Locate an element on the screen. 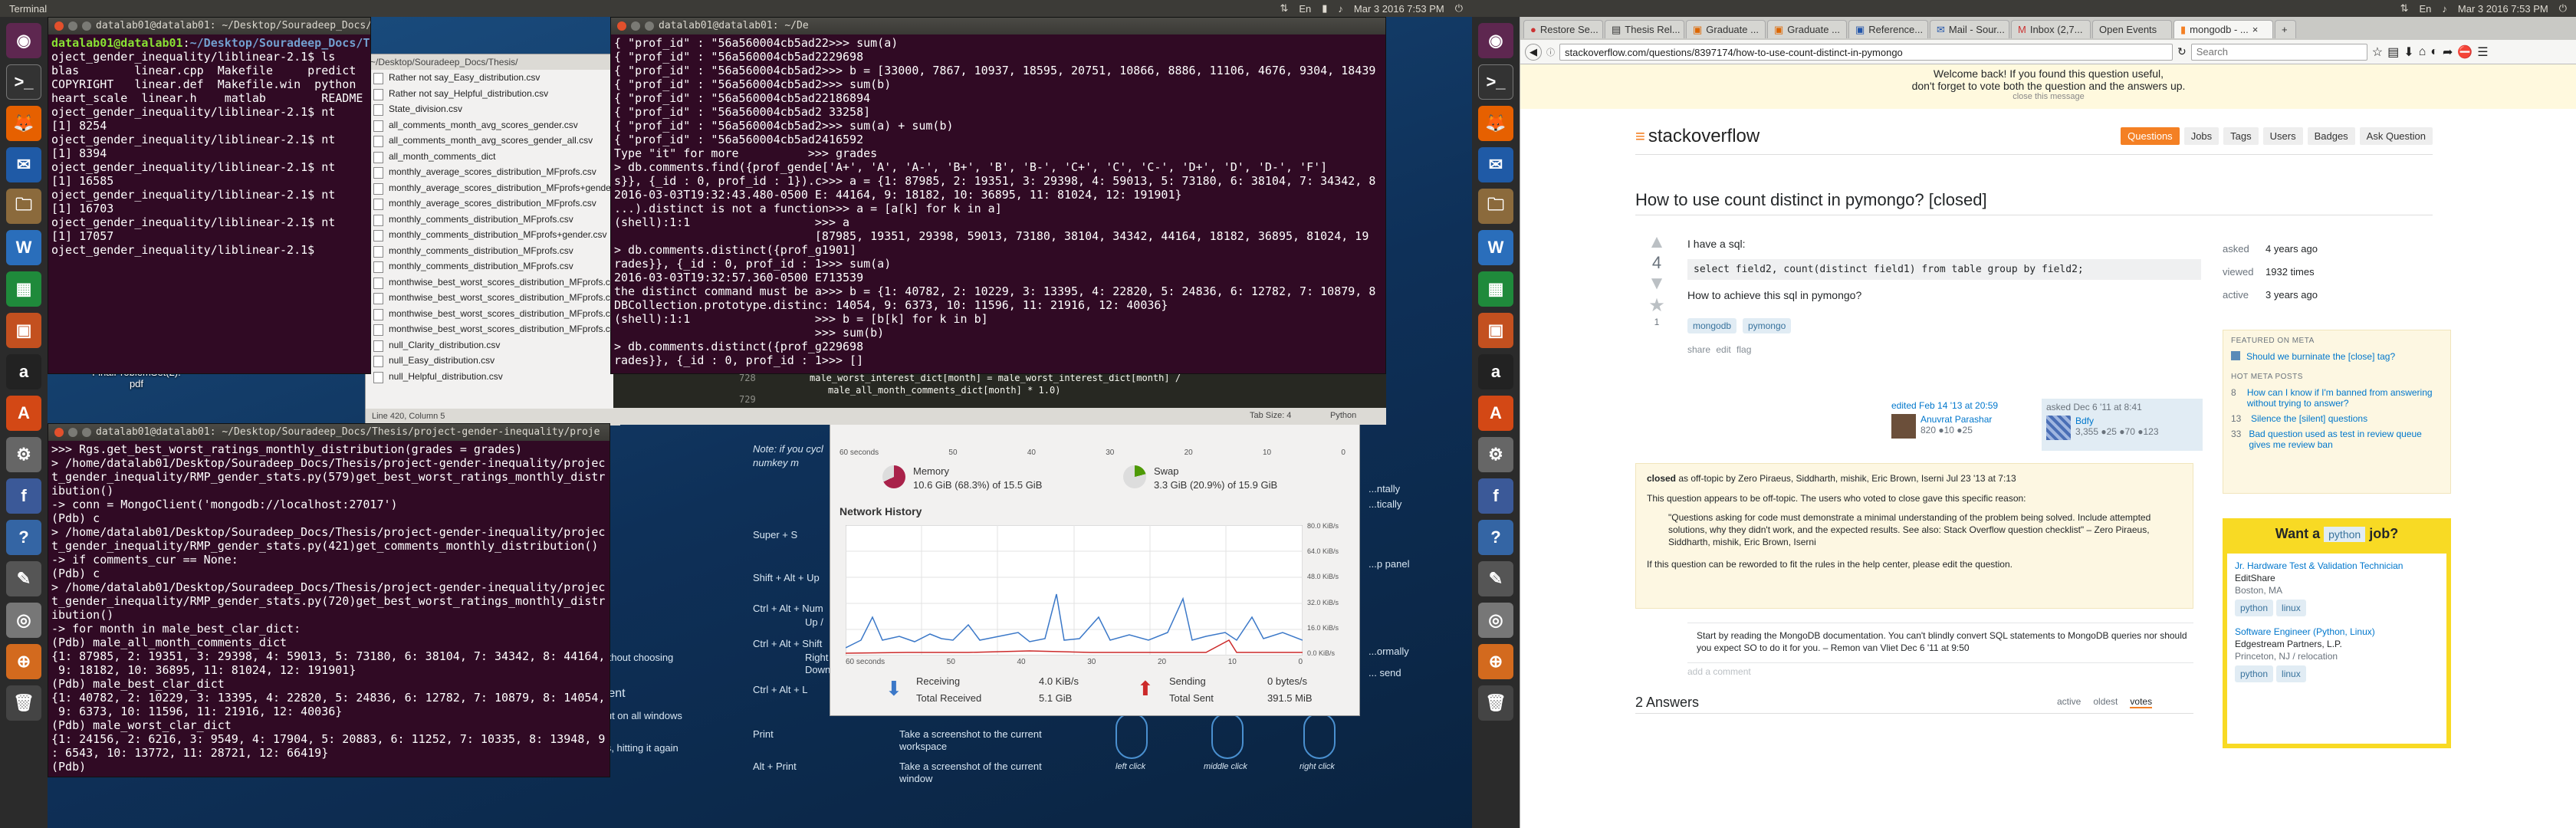 Image resolution: width=2576 pixels, height=828 pixels. so-logo: ≡ stackoverflow is located at coordinates (1697, 136).